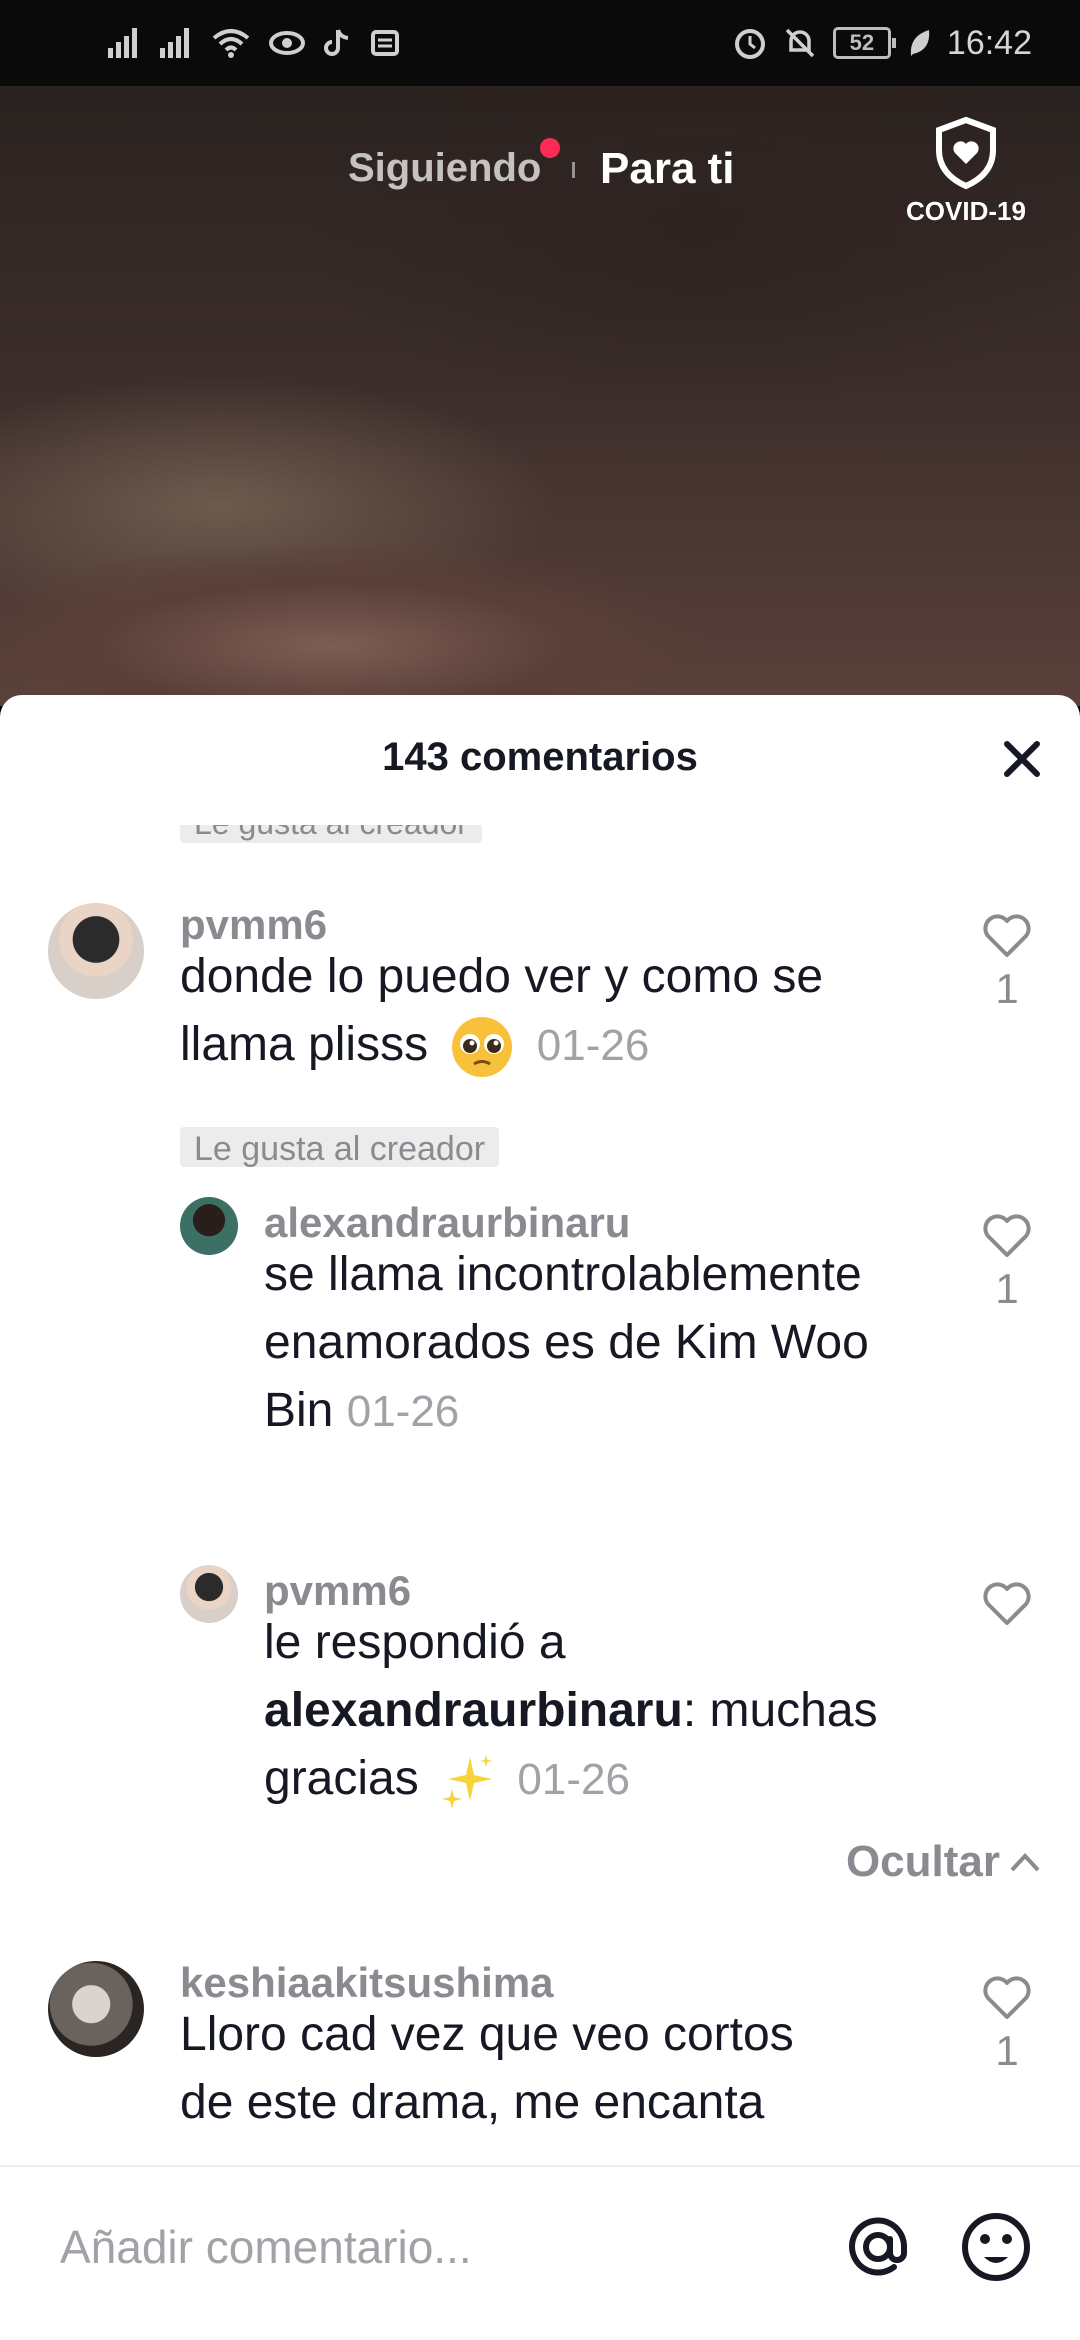 This screenshot has width=1080, height=2340. Describe the element at coordinates (920, 43) in the screenshot. I see `leaf-icon` at that location.